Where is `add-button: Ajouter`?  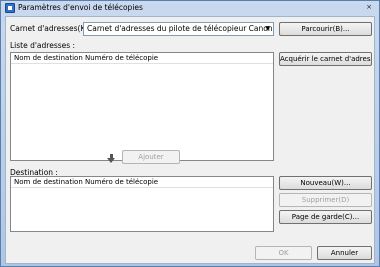
add-button: Ajouter is located at coordinates (151, 157).